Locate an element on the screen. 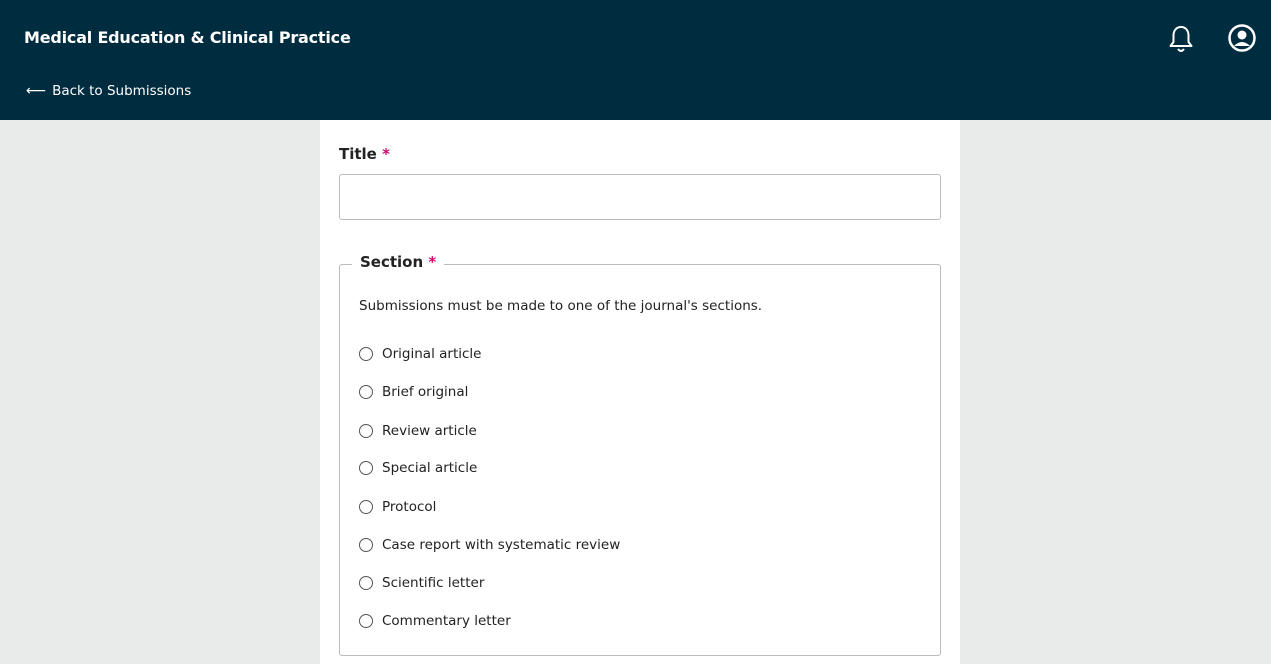 Image resolution: width=1271 pixels, height=664 pixels. section-option-original-article: Original article is located at coordinates (420, 354).